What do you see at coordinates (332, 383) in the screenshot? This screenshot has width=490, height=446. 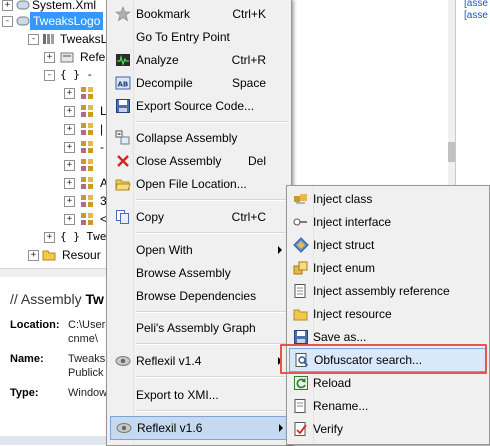 I see `submenu-label: Reload` at bounding box center [332, 383].